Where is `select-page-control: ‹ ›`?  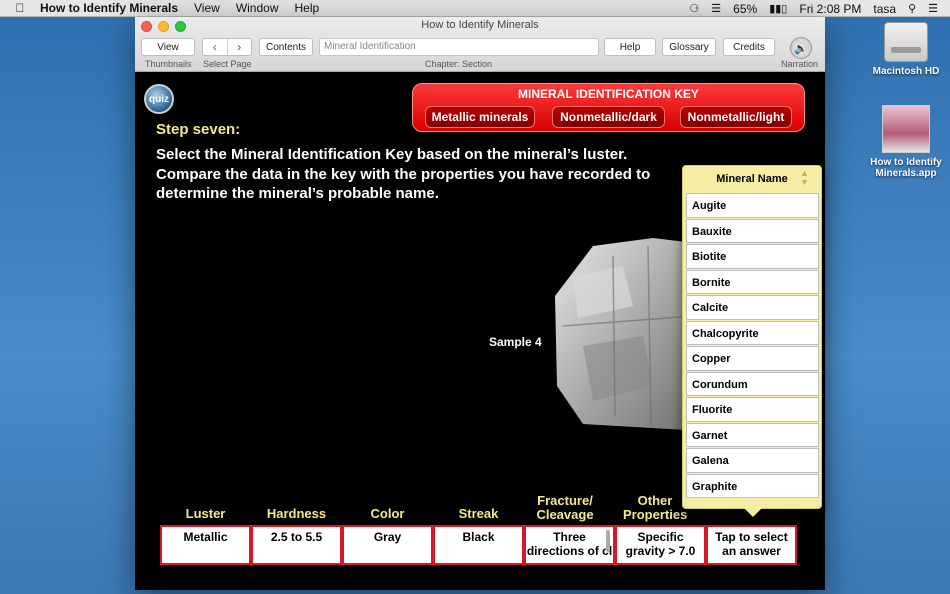
select-page-control: ‹ › is located at coordinates (227, 47).